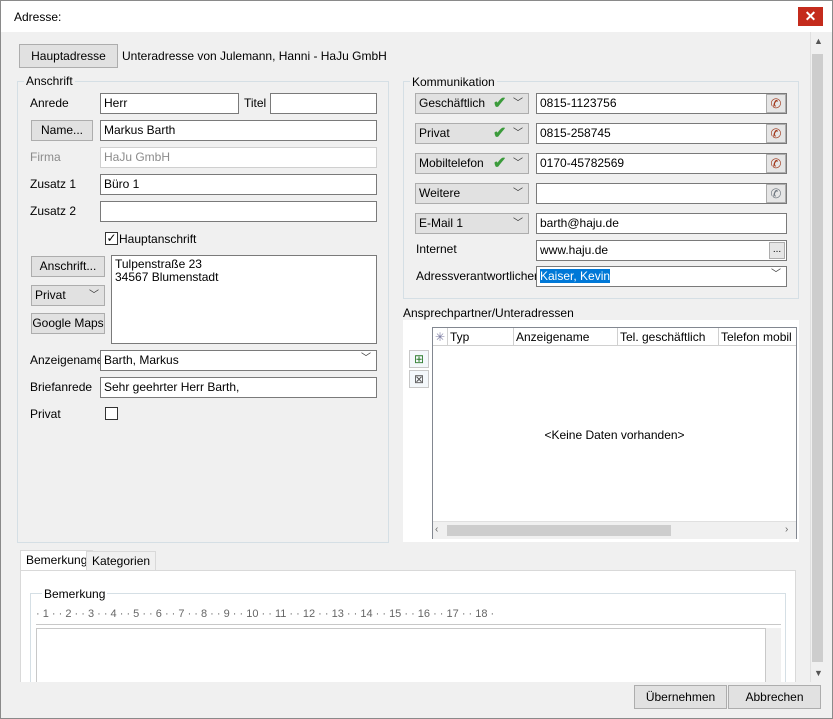  Describe the element at coordinates (57, 560) in the screenshot. I see `tab-bemerkung: Bemerkung` at that location.